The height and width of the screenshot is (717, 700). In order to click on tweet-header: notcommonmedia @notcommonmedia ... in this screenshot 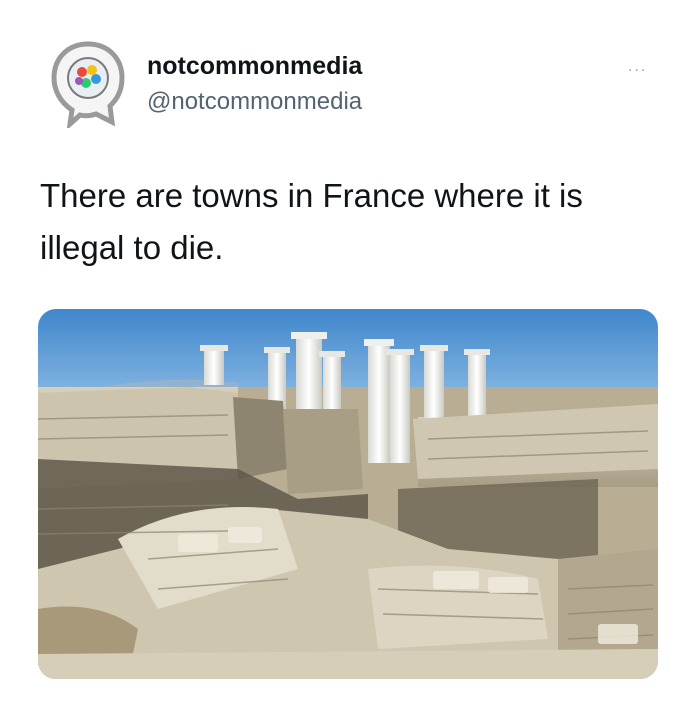, I will do `click(355, 85)`.